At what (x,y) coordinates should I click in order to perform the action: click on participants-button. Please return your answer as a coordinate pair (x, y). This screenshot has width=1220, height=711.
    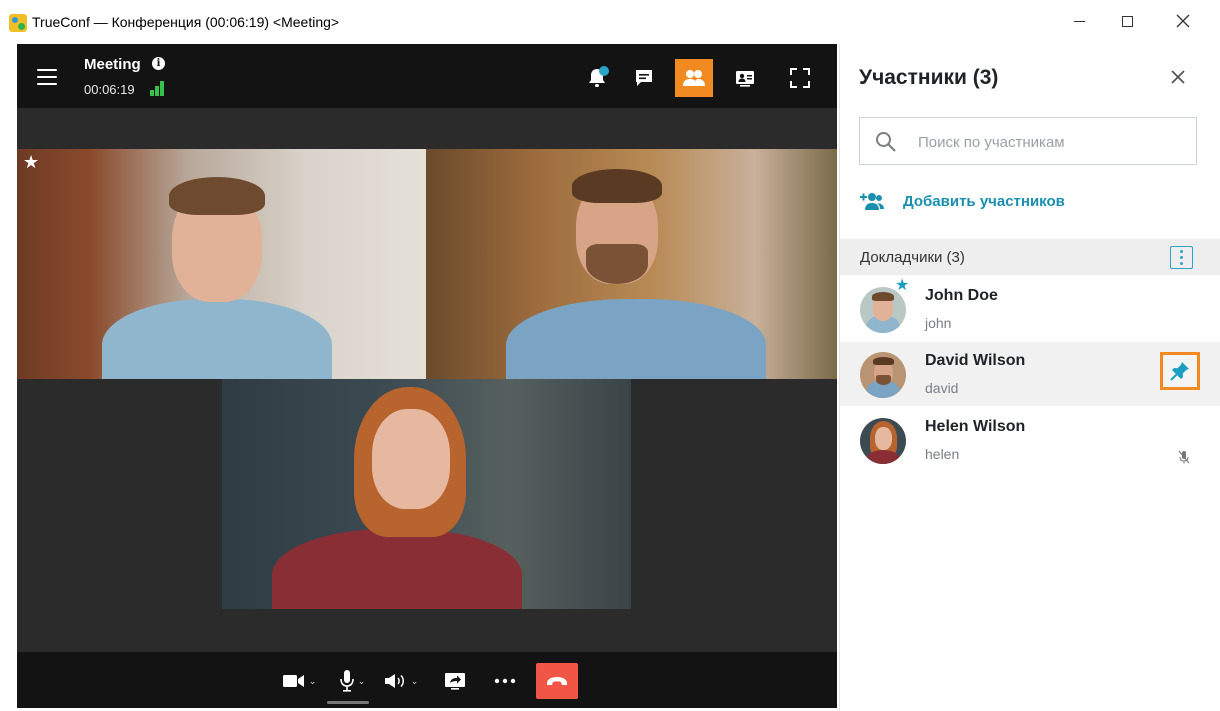
    Looking at the image, I should click on (694, 78).